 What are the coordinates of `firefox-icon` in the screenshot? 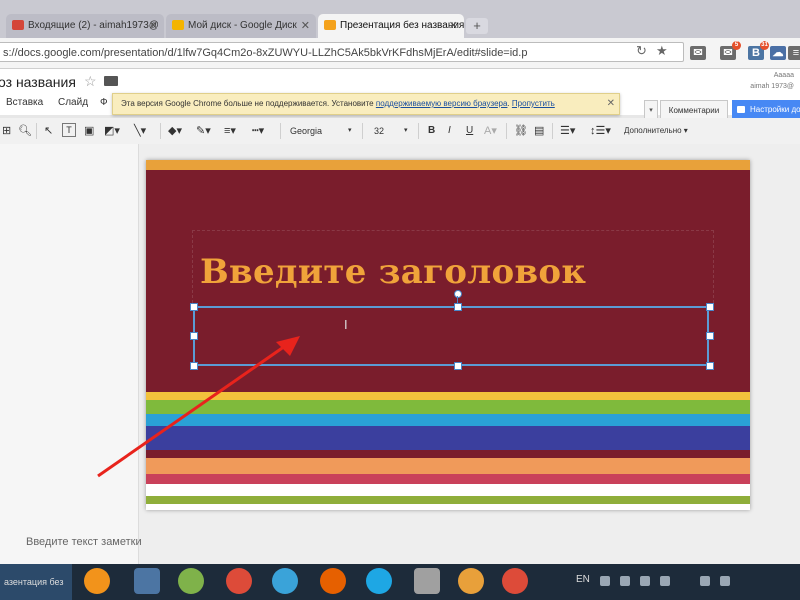 It's located at (333, 581).